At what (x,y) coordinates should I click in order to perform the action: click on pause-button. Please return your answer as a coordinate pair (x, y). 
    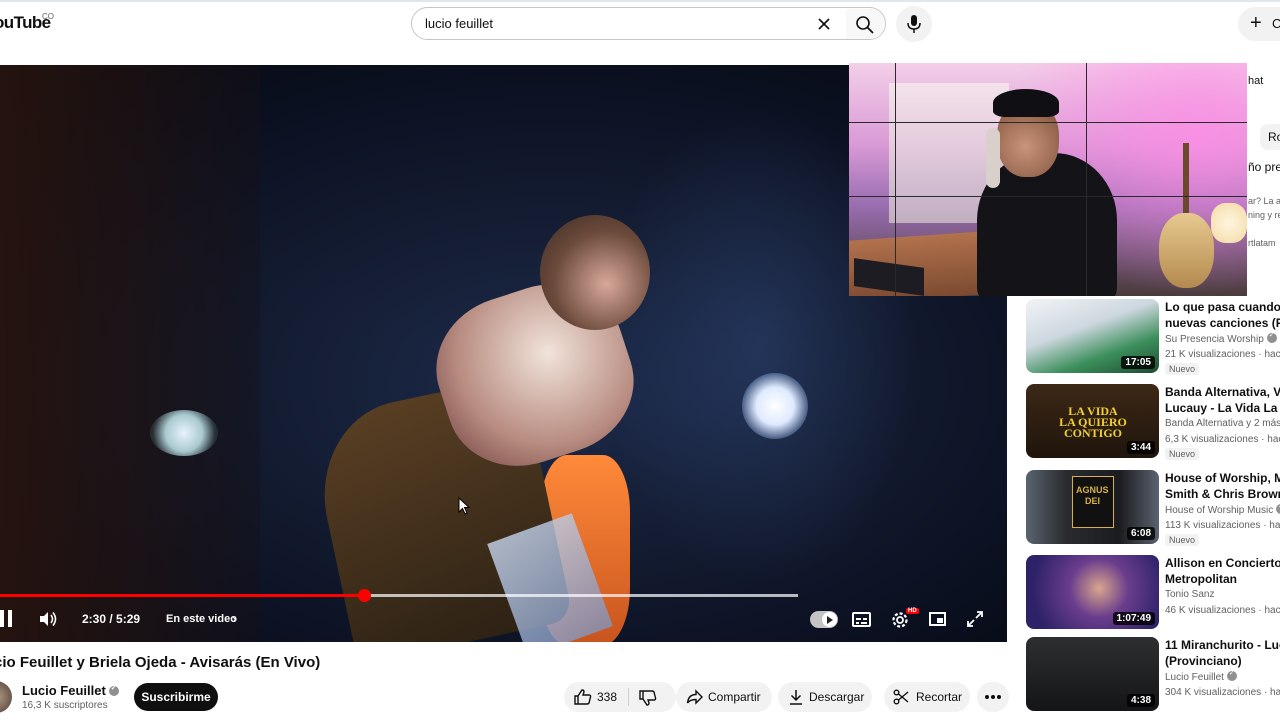
    Looking at the image, I should click on (7, 619).